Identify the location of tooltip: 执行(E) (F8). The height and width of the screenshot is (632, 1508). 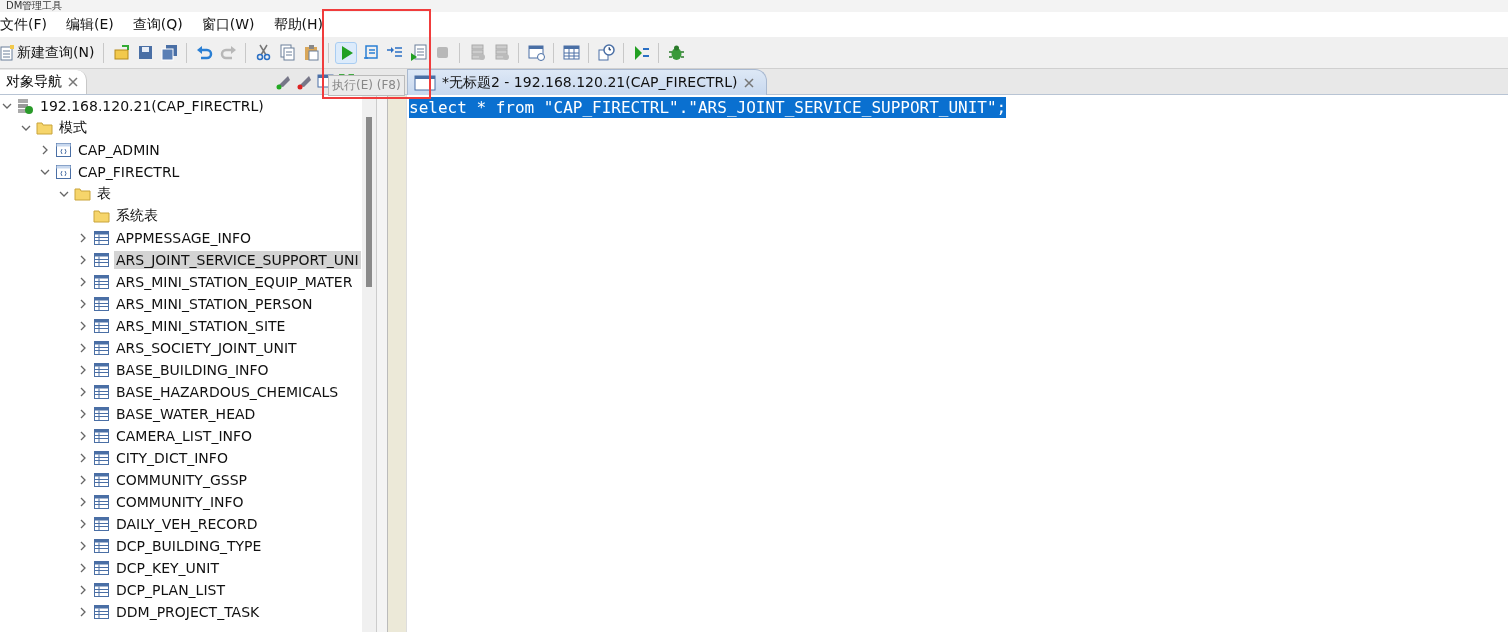
(366, 85).